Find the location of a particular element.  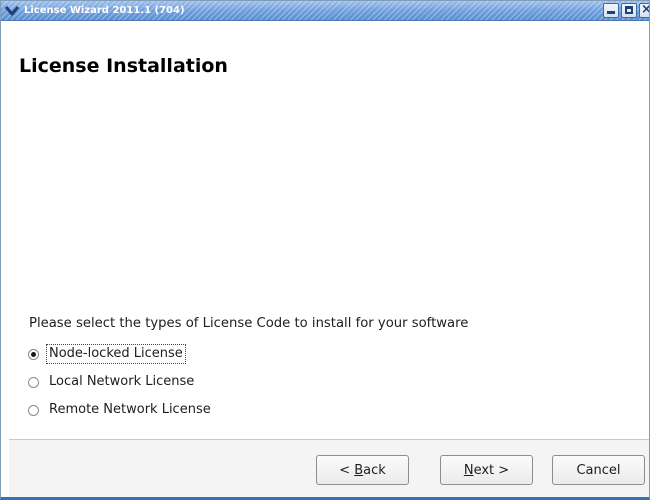

minimize-icon is located at coordinates (611, 10).